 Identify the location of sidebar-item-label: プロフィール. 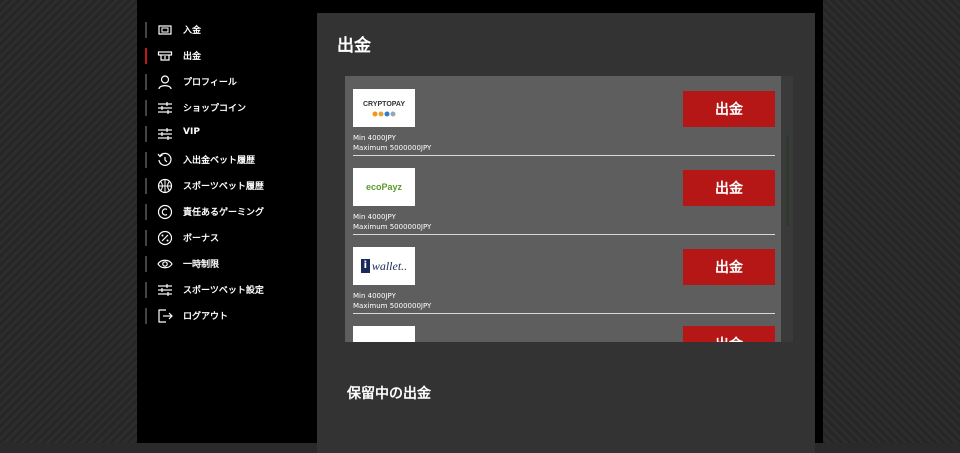
(210, 83).